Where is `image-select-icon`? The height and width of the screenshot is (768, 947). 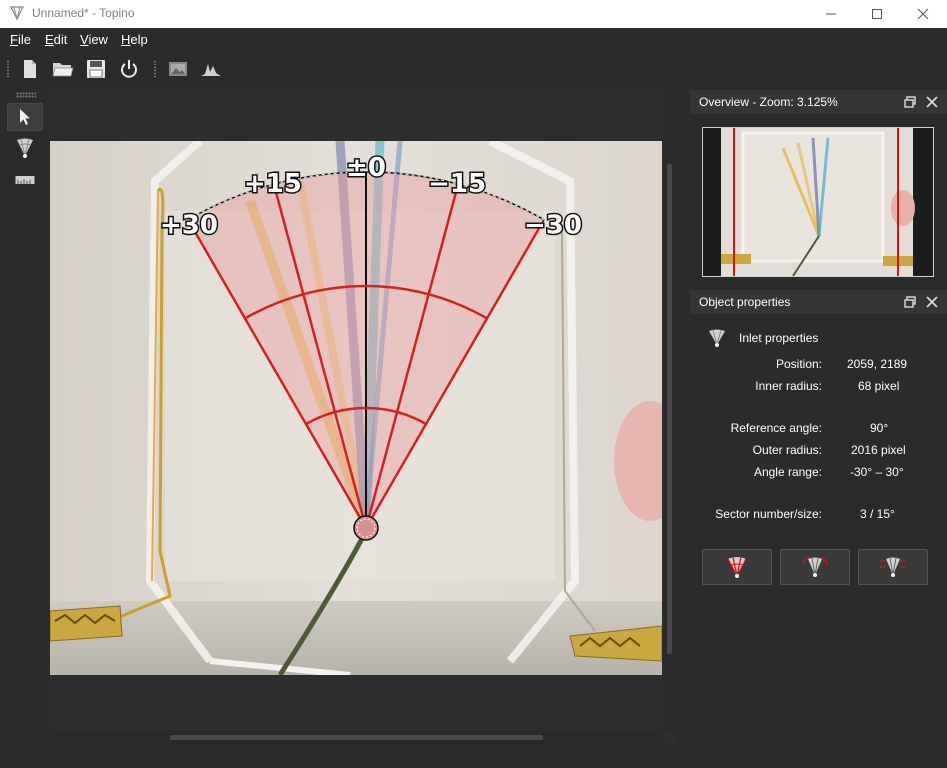 image-select-icon is located at coordinates (178, 69).